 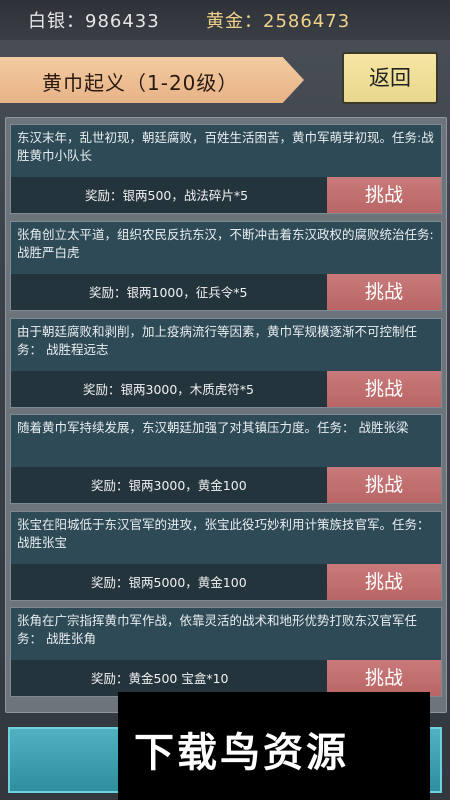 What do you see at coordinates (217, 629) in the screenshot?
I see `quest-description: 张角在广宗指挥黄巾军作战，依靠灵活的战术和地形优势打败东汉官军任务： 战胜张角` at bounding box center [217, 629].